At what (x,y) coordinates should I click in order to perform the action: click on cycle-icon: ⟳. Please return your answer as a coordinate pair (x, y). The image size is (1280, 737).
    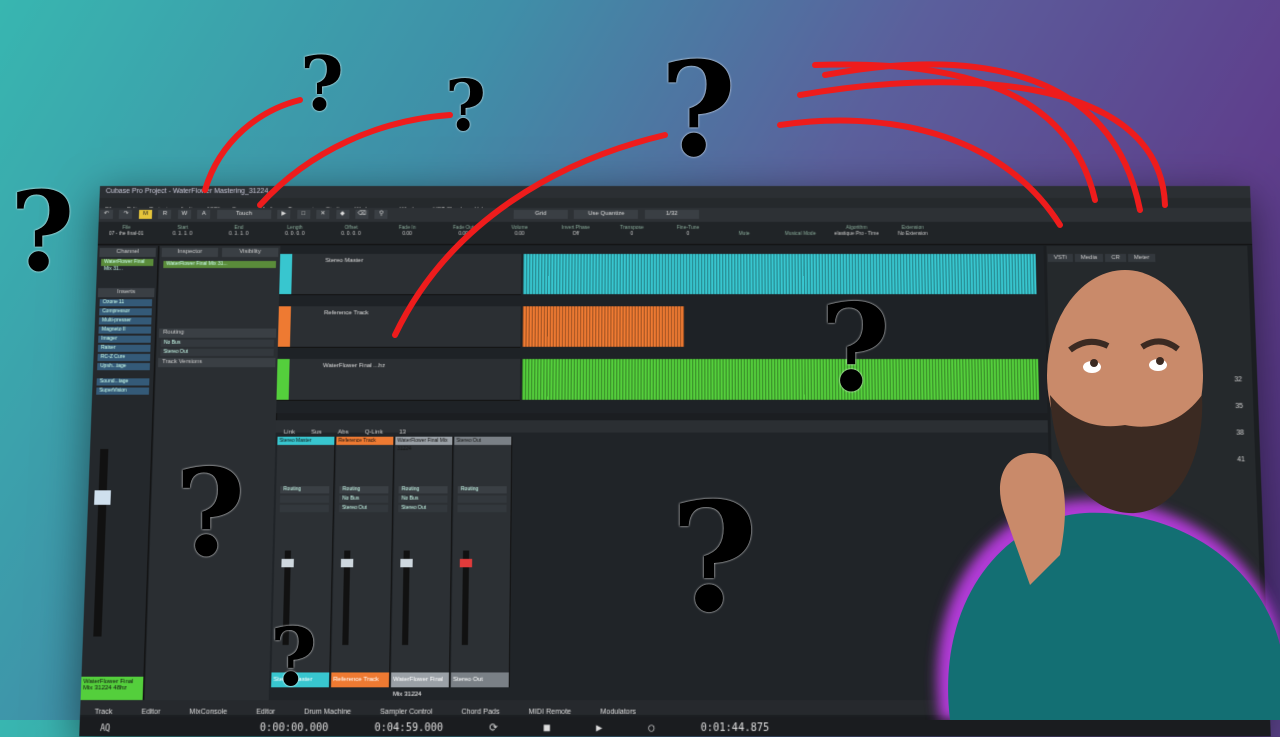
    Looking at the image, I should click on (493, 728).